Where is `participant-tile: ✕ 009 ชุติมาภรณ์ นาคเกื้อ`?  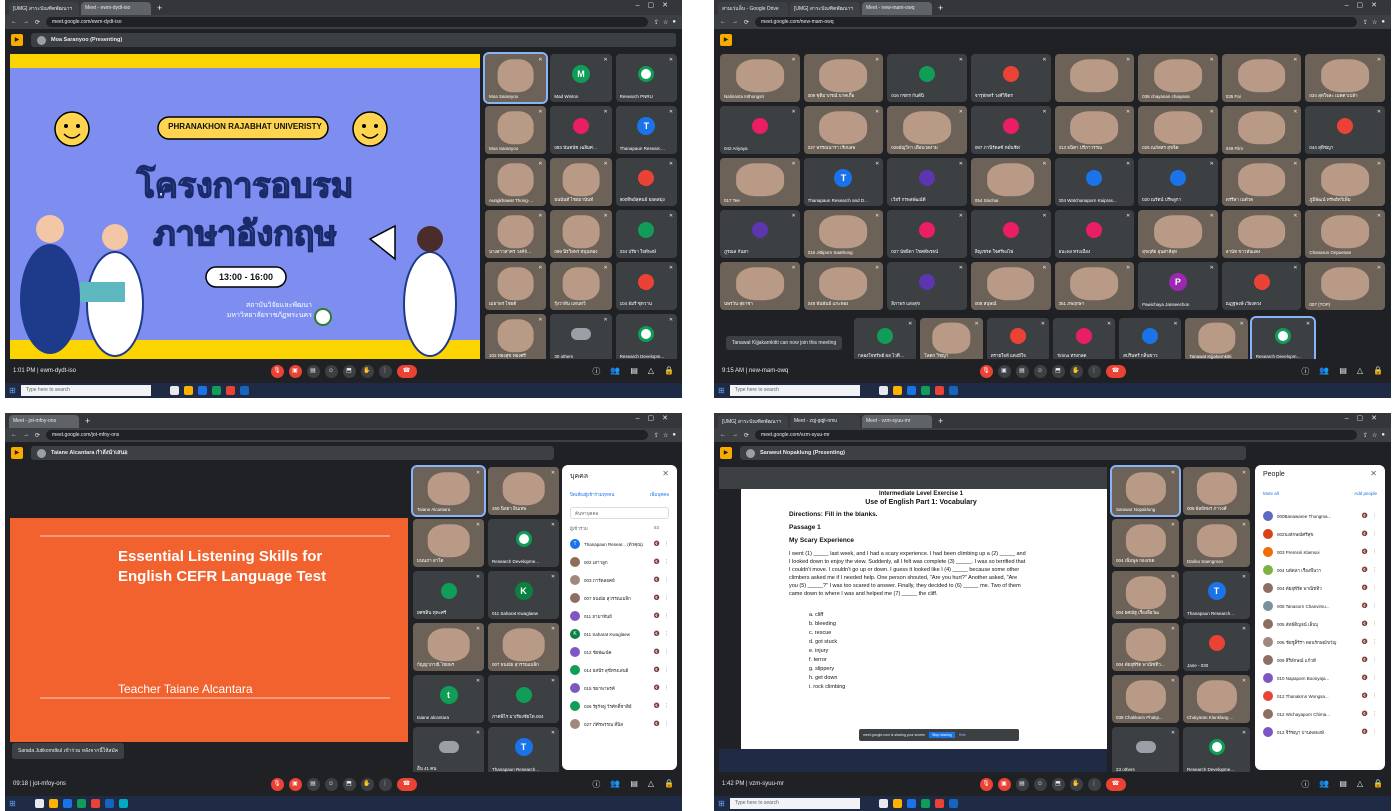 participant-tile: ✕ 009 ชุติมาภรณ์ นาคเกื้อ is located at coordinates (843, 78).